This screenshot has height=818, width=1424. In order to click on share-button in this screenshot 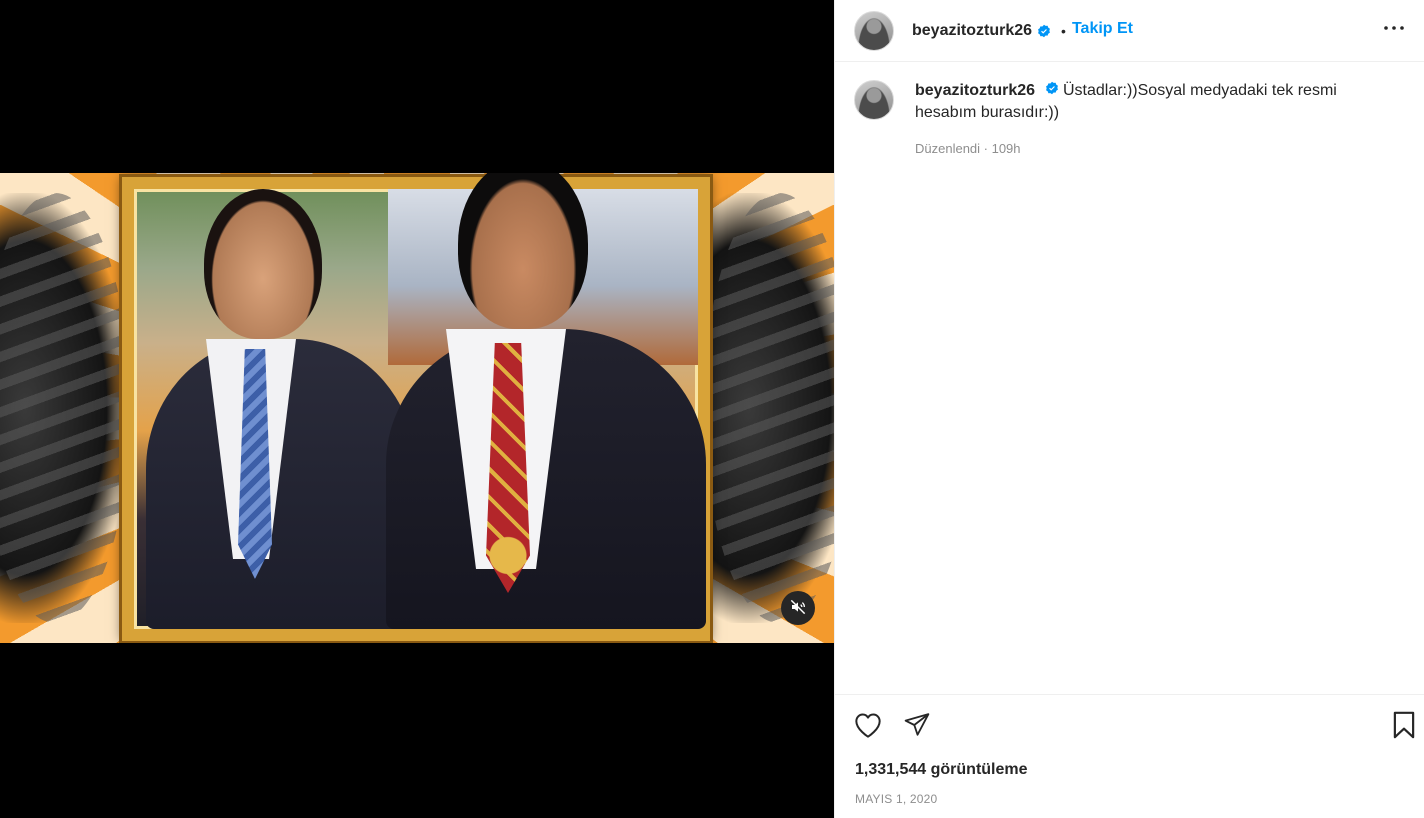, I will do `click(917, 726)`.